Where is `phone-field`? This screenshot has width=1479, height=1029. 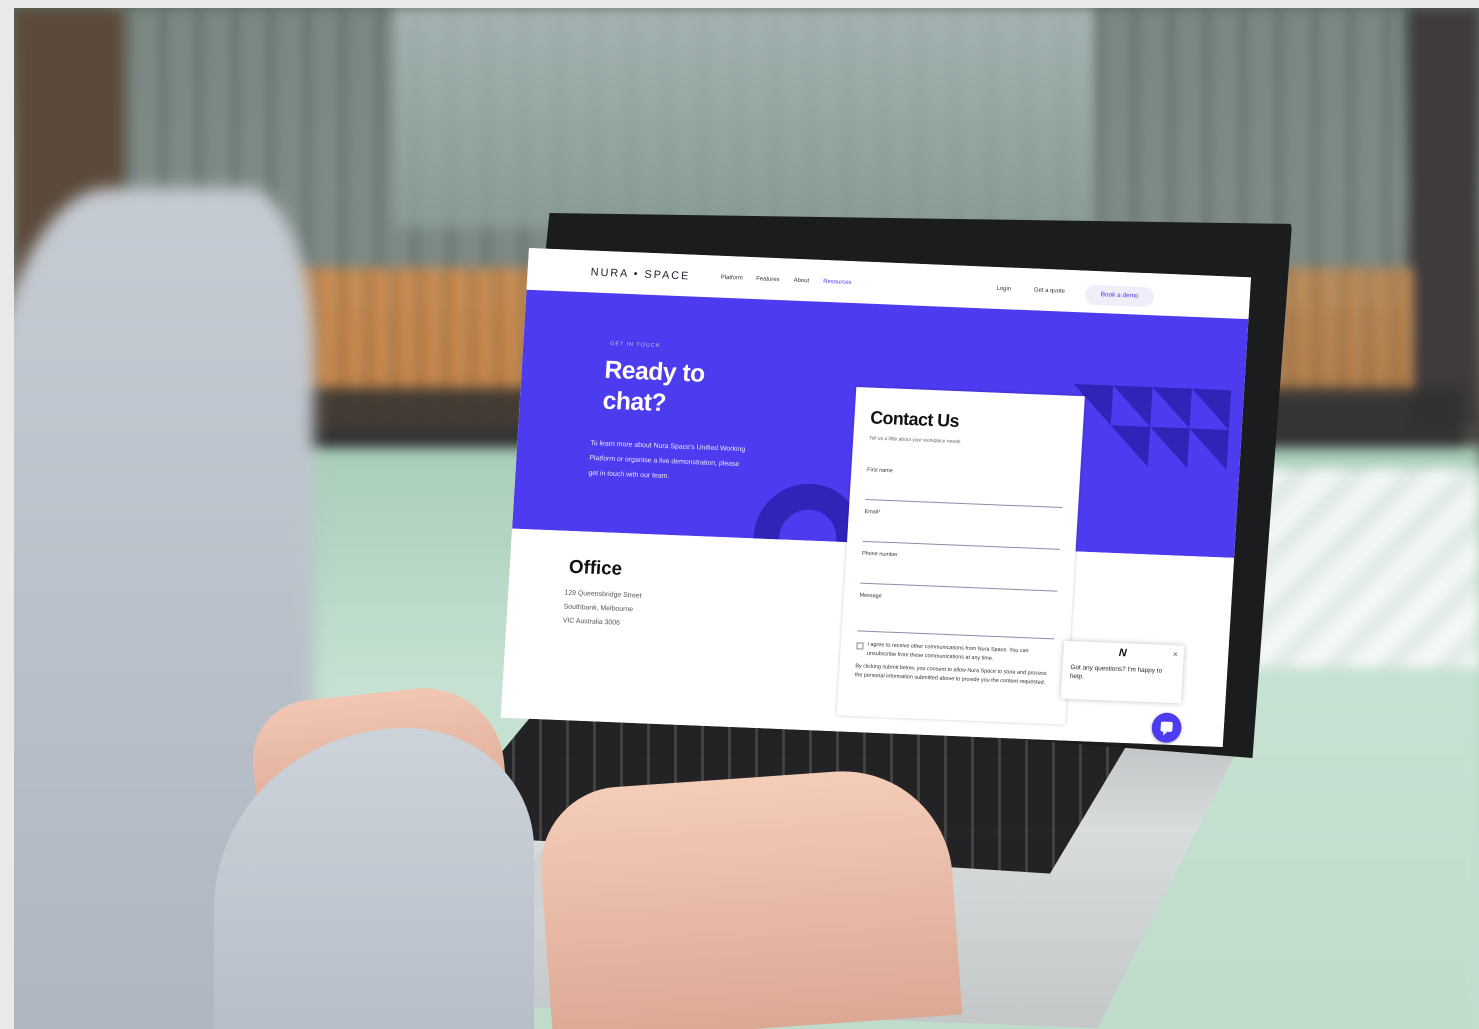
phone-field is located at coordinates (959, 587).